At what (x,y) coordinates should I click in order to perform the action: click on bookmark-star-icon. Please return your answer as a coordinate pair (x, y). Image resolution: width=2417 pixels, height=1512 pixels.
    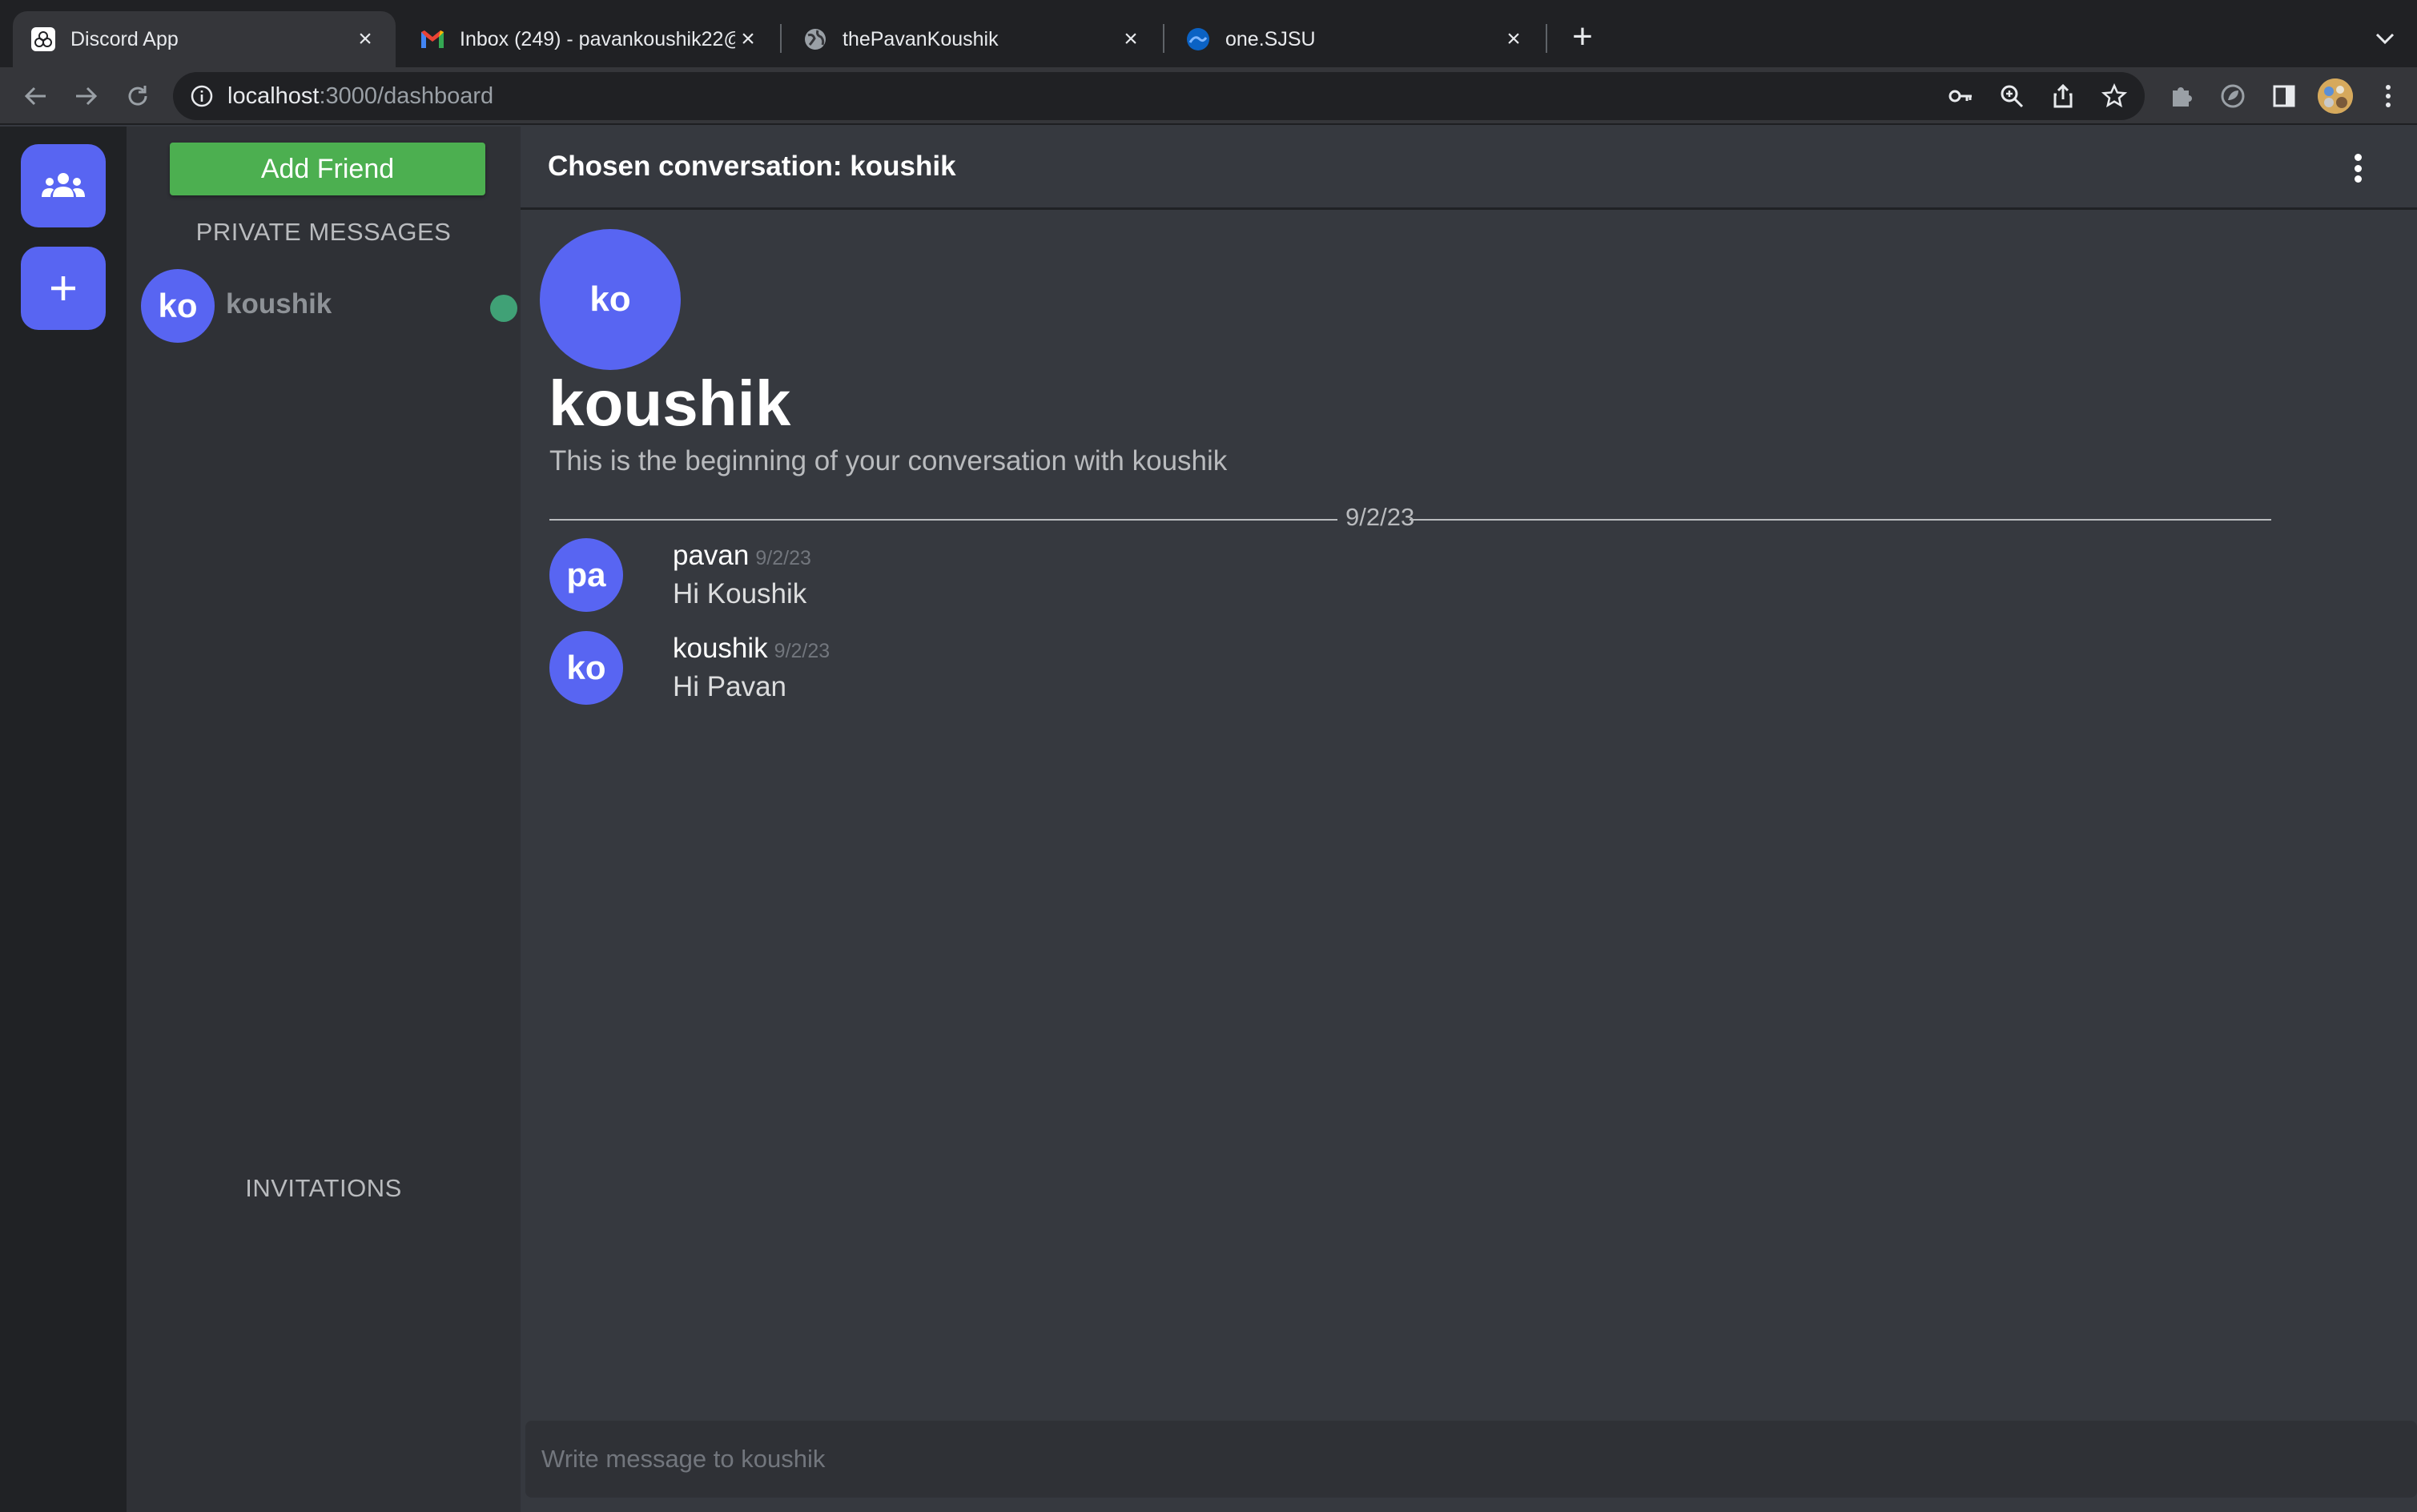
    Looking at the image, I should click on (2114, 96).